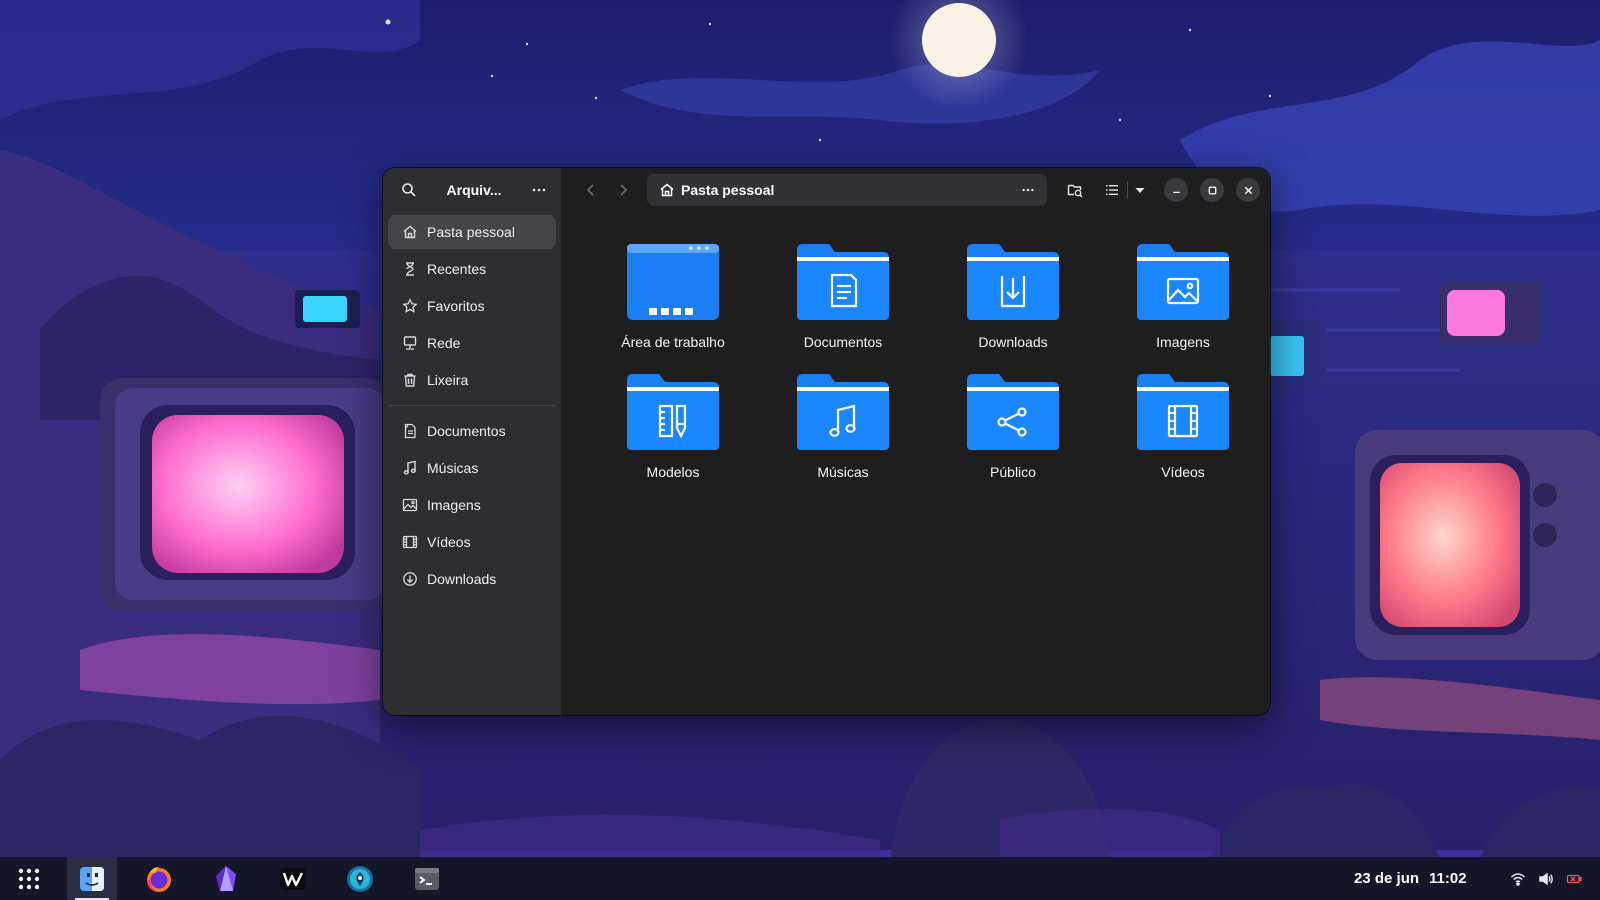 This screenshot has height=900, width=1600. Describe the element at coordinates (410, 505) in the screenshot. I see `image-icon` at that location.